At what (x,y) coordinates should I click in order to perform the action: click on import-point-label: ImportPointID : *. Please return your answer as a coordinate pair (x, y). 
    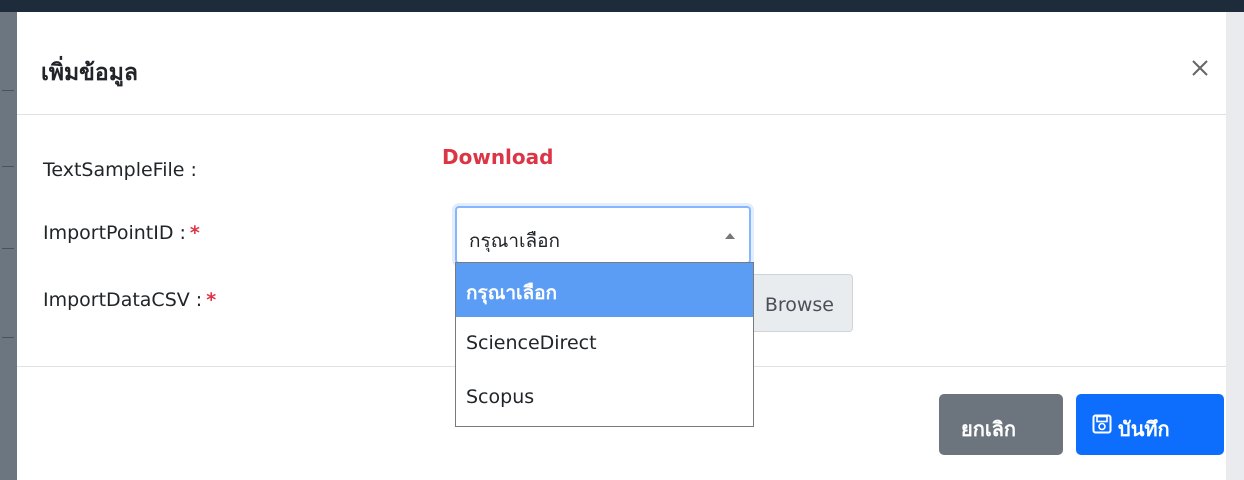
    Looking at the image, I should click on (121, 233).